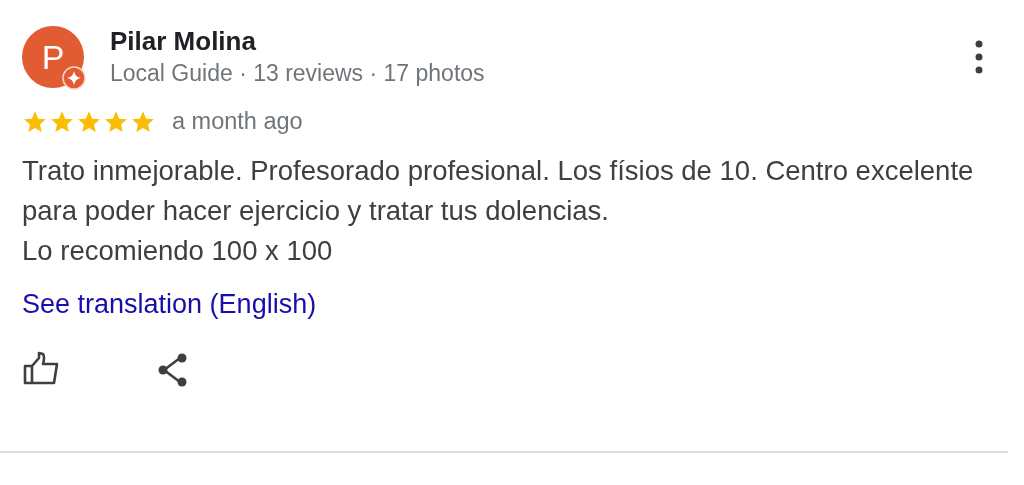 The height and width of the screenshot is (485, 1024). Describe the element at coordinates (297, 41) in the screenshot. I see `author-name: Pilar Molina` at that location.